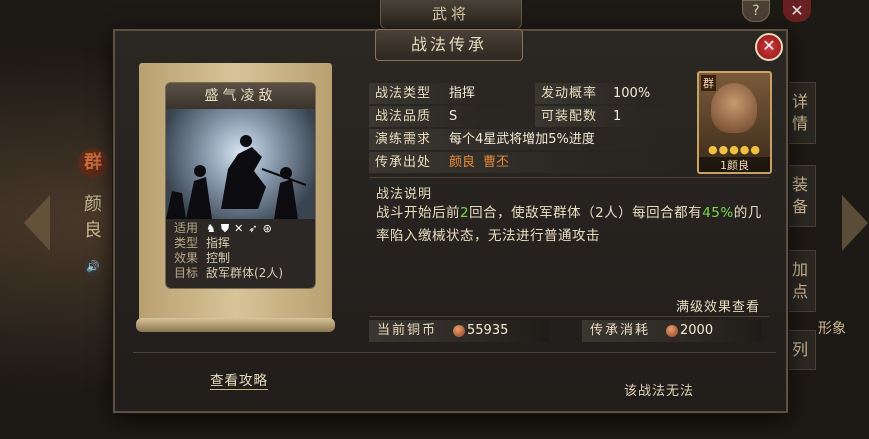  What do you see at coordinates (734, 164) in the screenshot?
I see `portrait-name: 1颜良` at bounding box center [734, 164].